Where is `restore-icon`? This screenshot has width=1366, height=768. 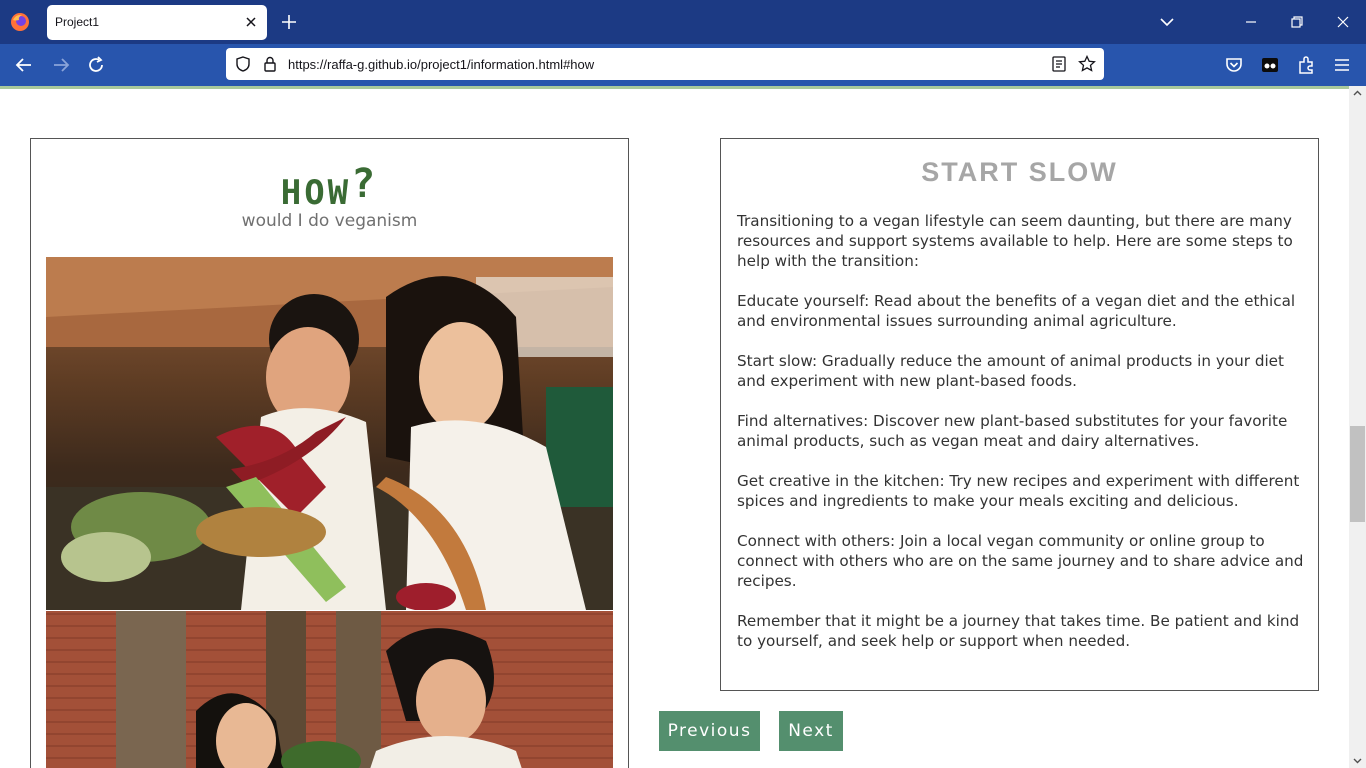
restore-icon is located at coordinates (1297, 22).